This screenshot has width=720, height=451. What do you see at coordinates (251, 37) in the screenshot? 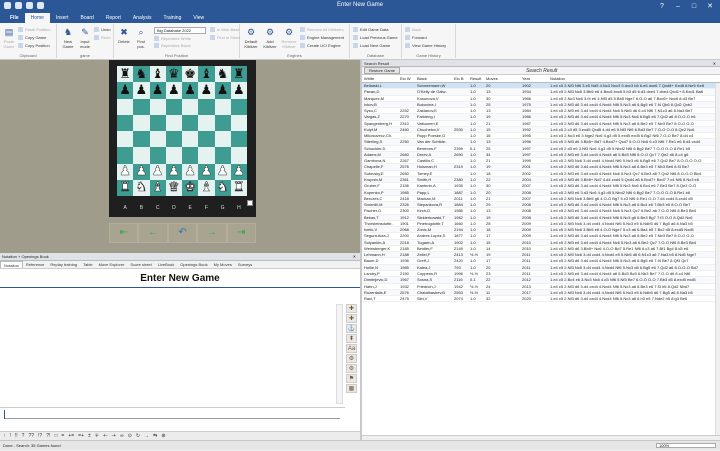
I see `default-kibitzer-button: ⚙ Default Kibitzer` at bounding box center [251, 37].